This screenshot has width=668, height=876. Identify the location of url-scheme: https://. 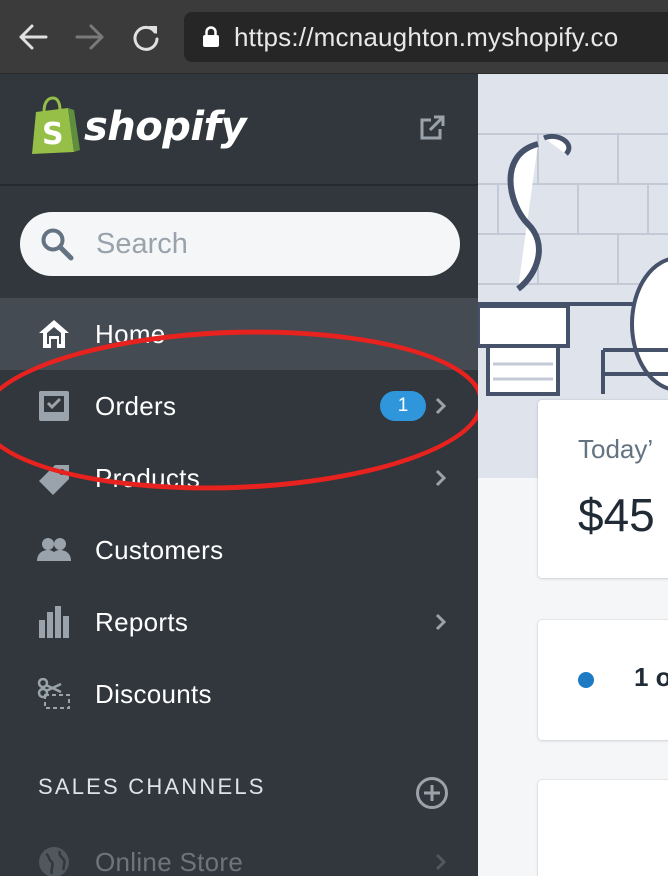
(274, 36).